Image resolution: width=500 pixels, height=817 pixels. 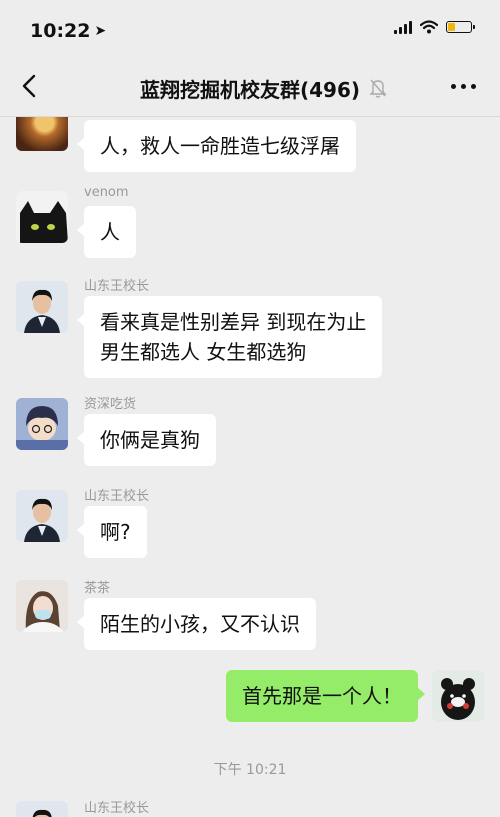 What do you see at coordinates (150, 440) in the screenshot?
I see `message-text: 你俩是真狗` at bounding box center [150, 440].